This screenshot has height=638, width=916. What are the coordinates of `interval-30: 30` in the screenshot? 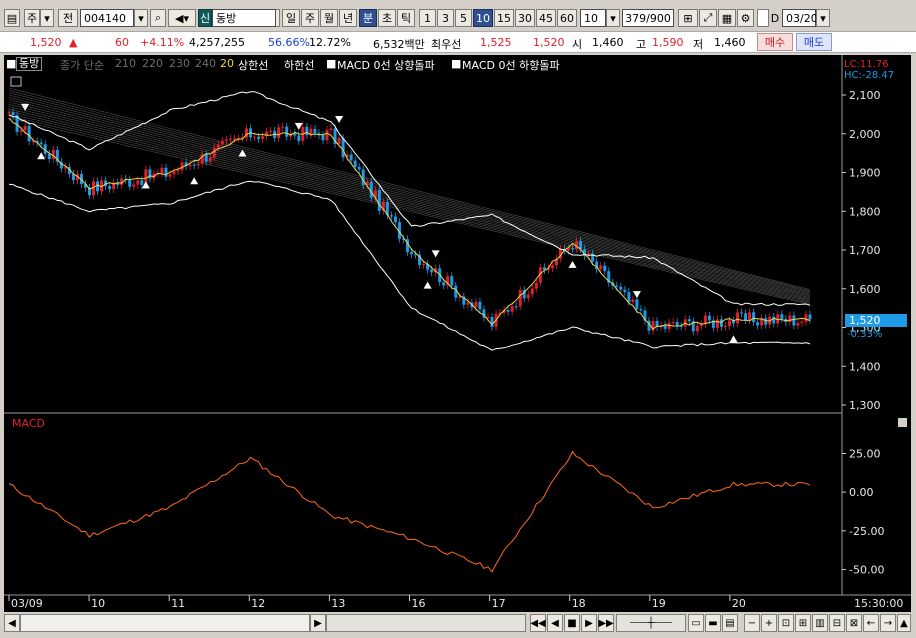 It's located at (525, 18).